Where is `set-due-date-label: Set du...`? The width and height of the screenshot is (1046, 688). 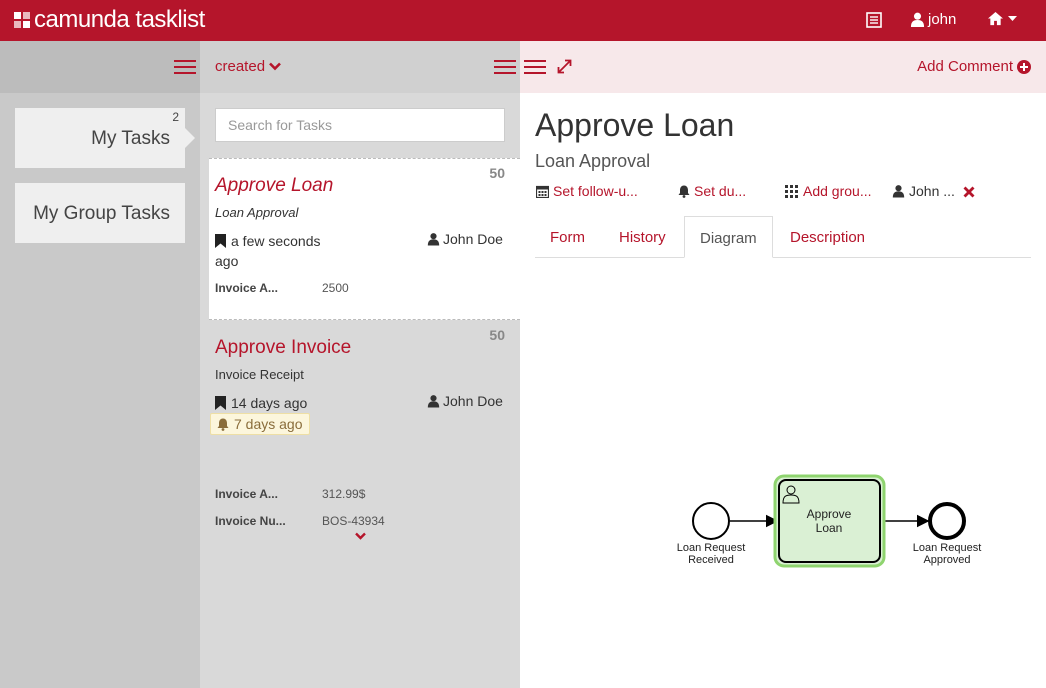 set-due-date-label: Set du... is located at coordinates (720, 191).